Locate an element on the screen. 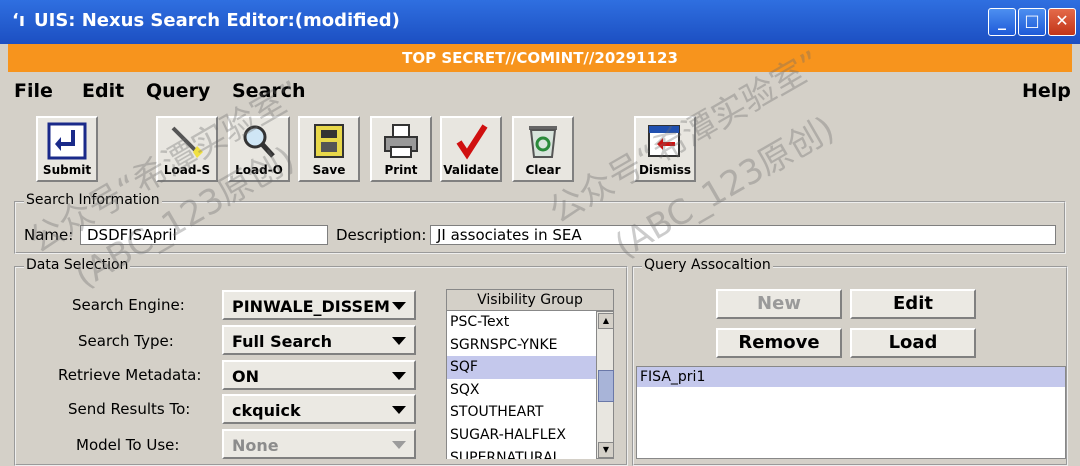 The width and height of the screenshot is (1080, 466). save-icon is located at coordinates (329, 141).